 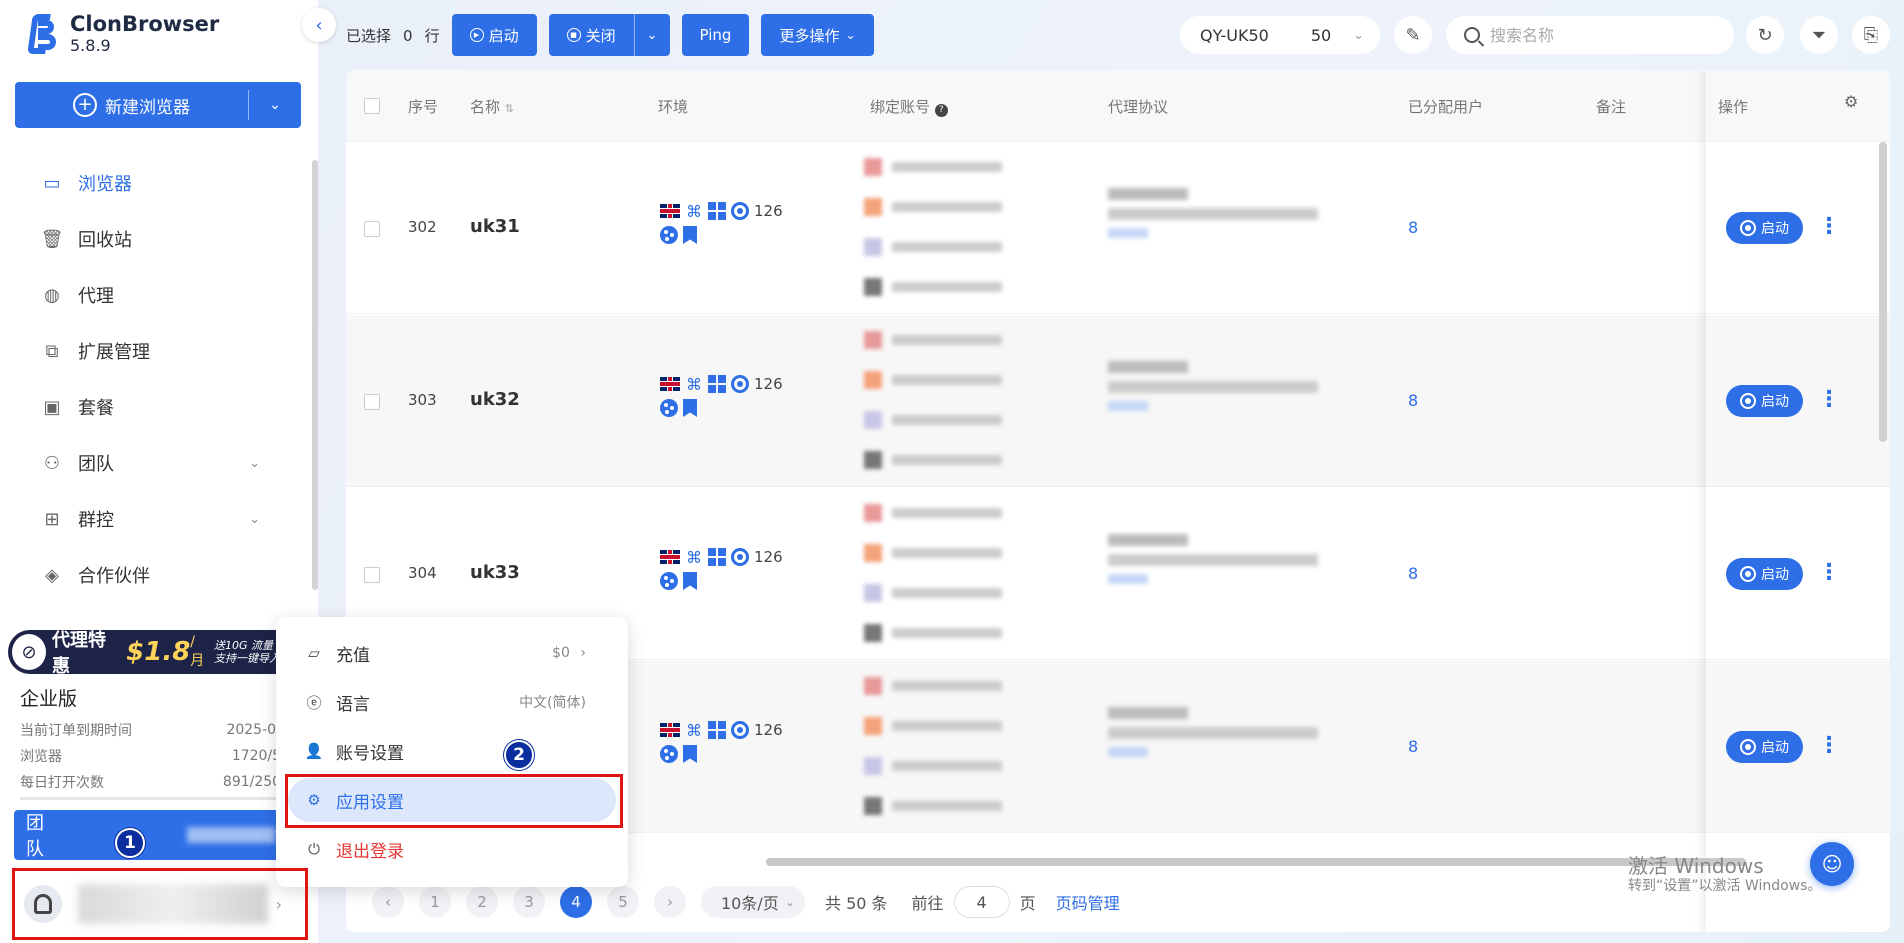 What do you see at coordinates (485, 107) in the screenshot?
I see `header-name-label: 名称` at bounding box center [485, 107].